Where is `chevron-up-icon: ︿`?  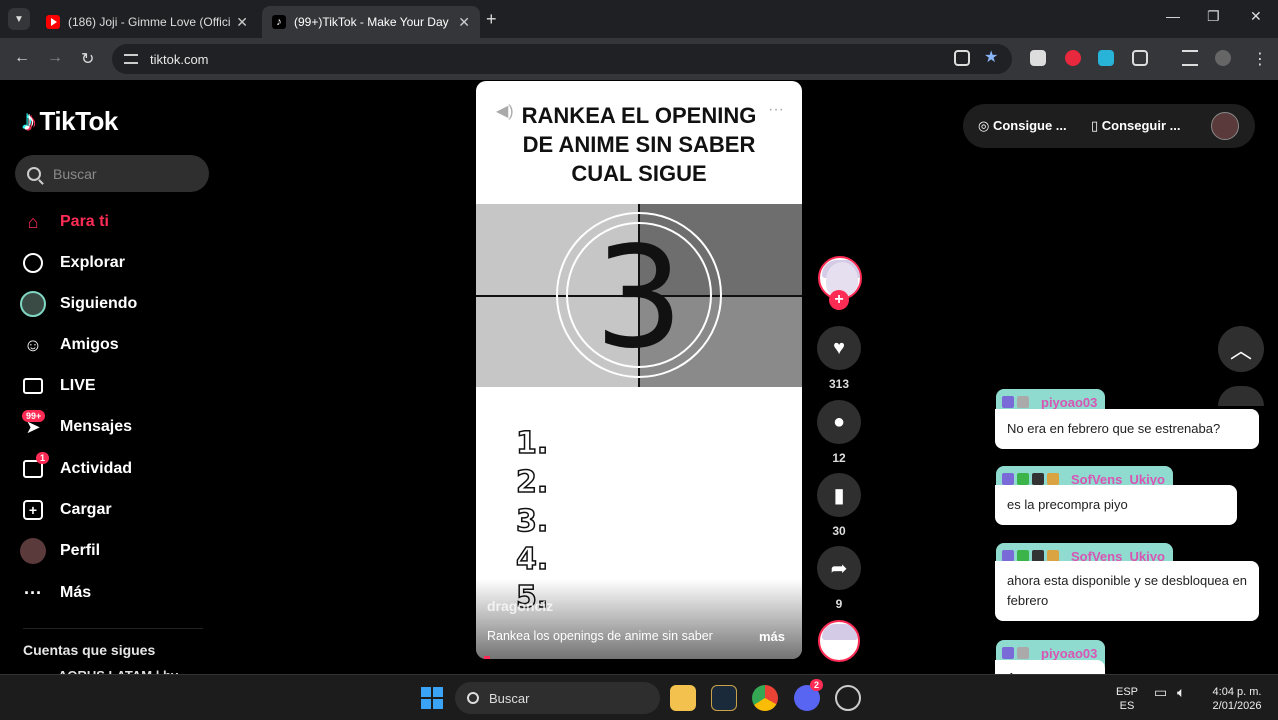
chevron-up-icon: ︿ is located at coordinates (1240, 350).